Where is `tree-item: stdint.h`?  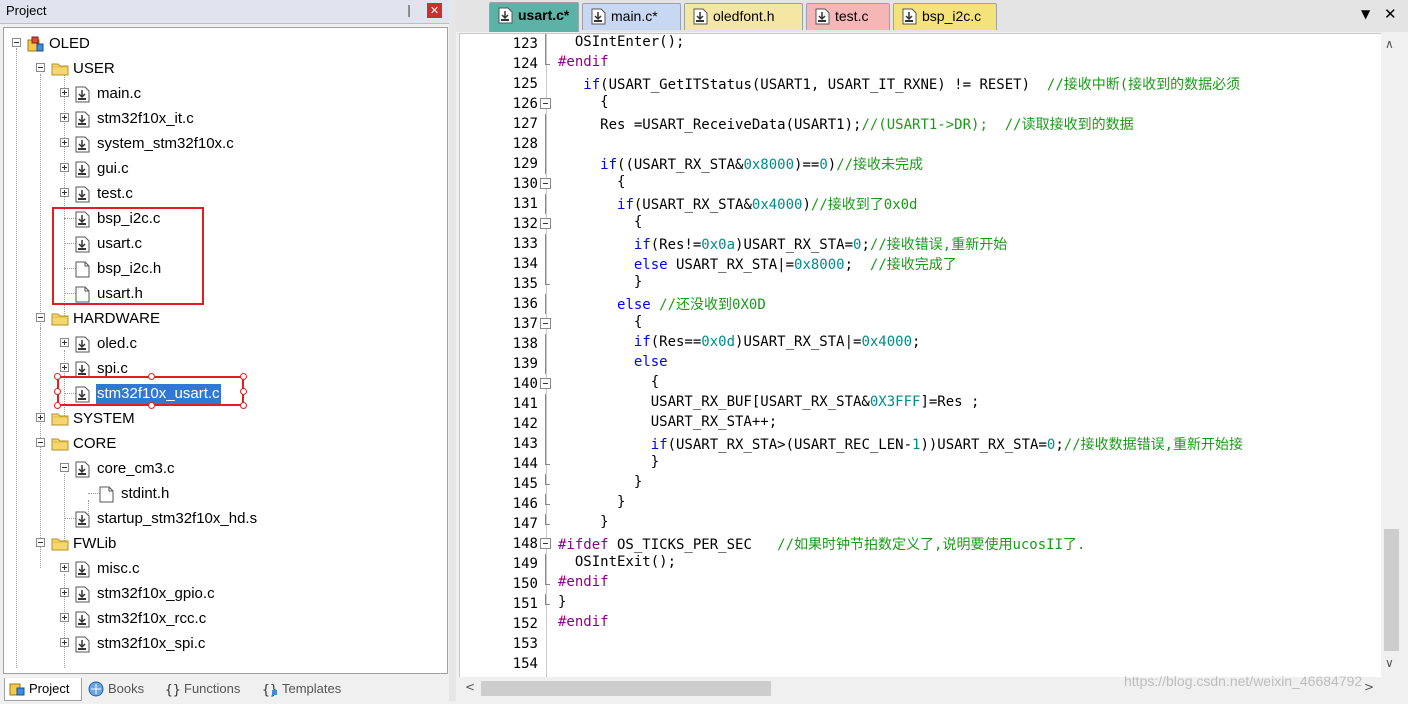
tree-item: stdint.h is located at coordinates (224, 494).